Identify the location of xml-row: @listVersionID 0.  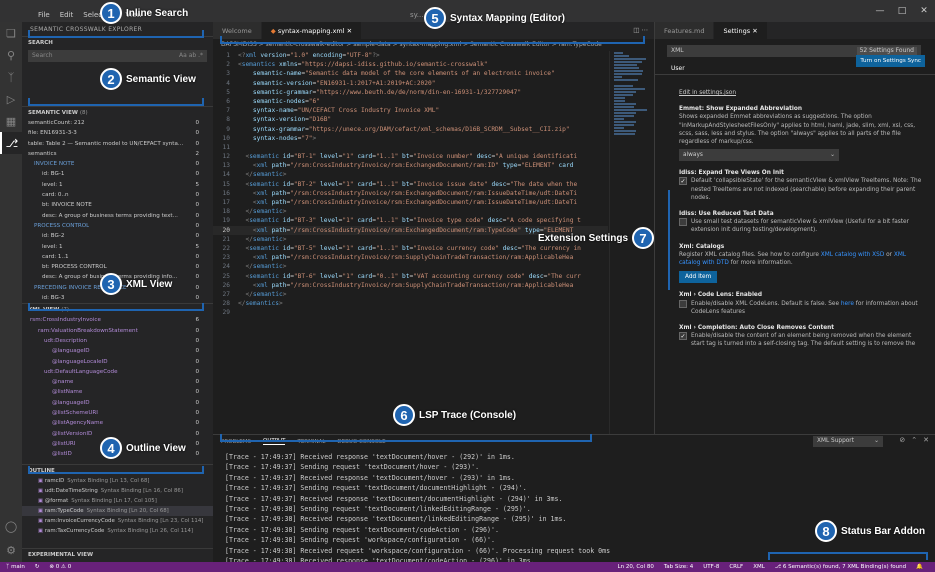
(117, 434).